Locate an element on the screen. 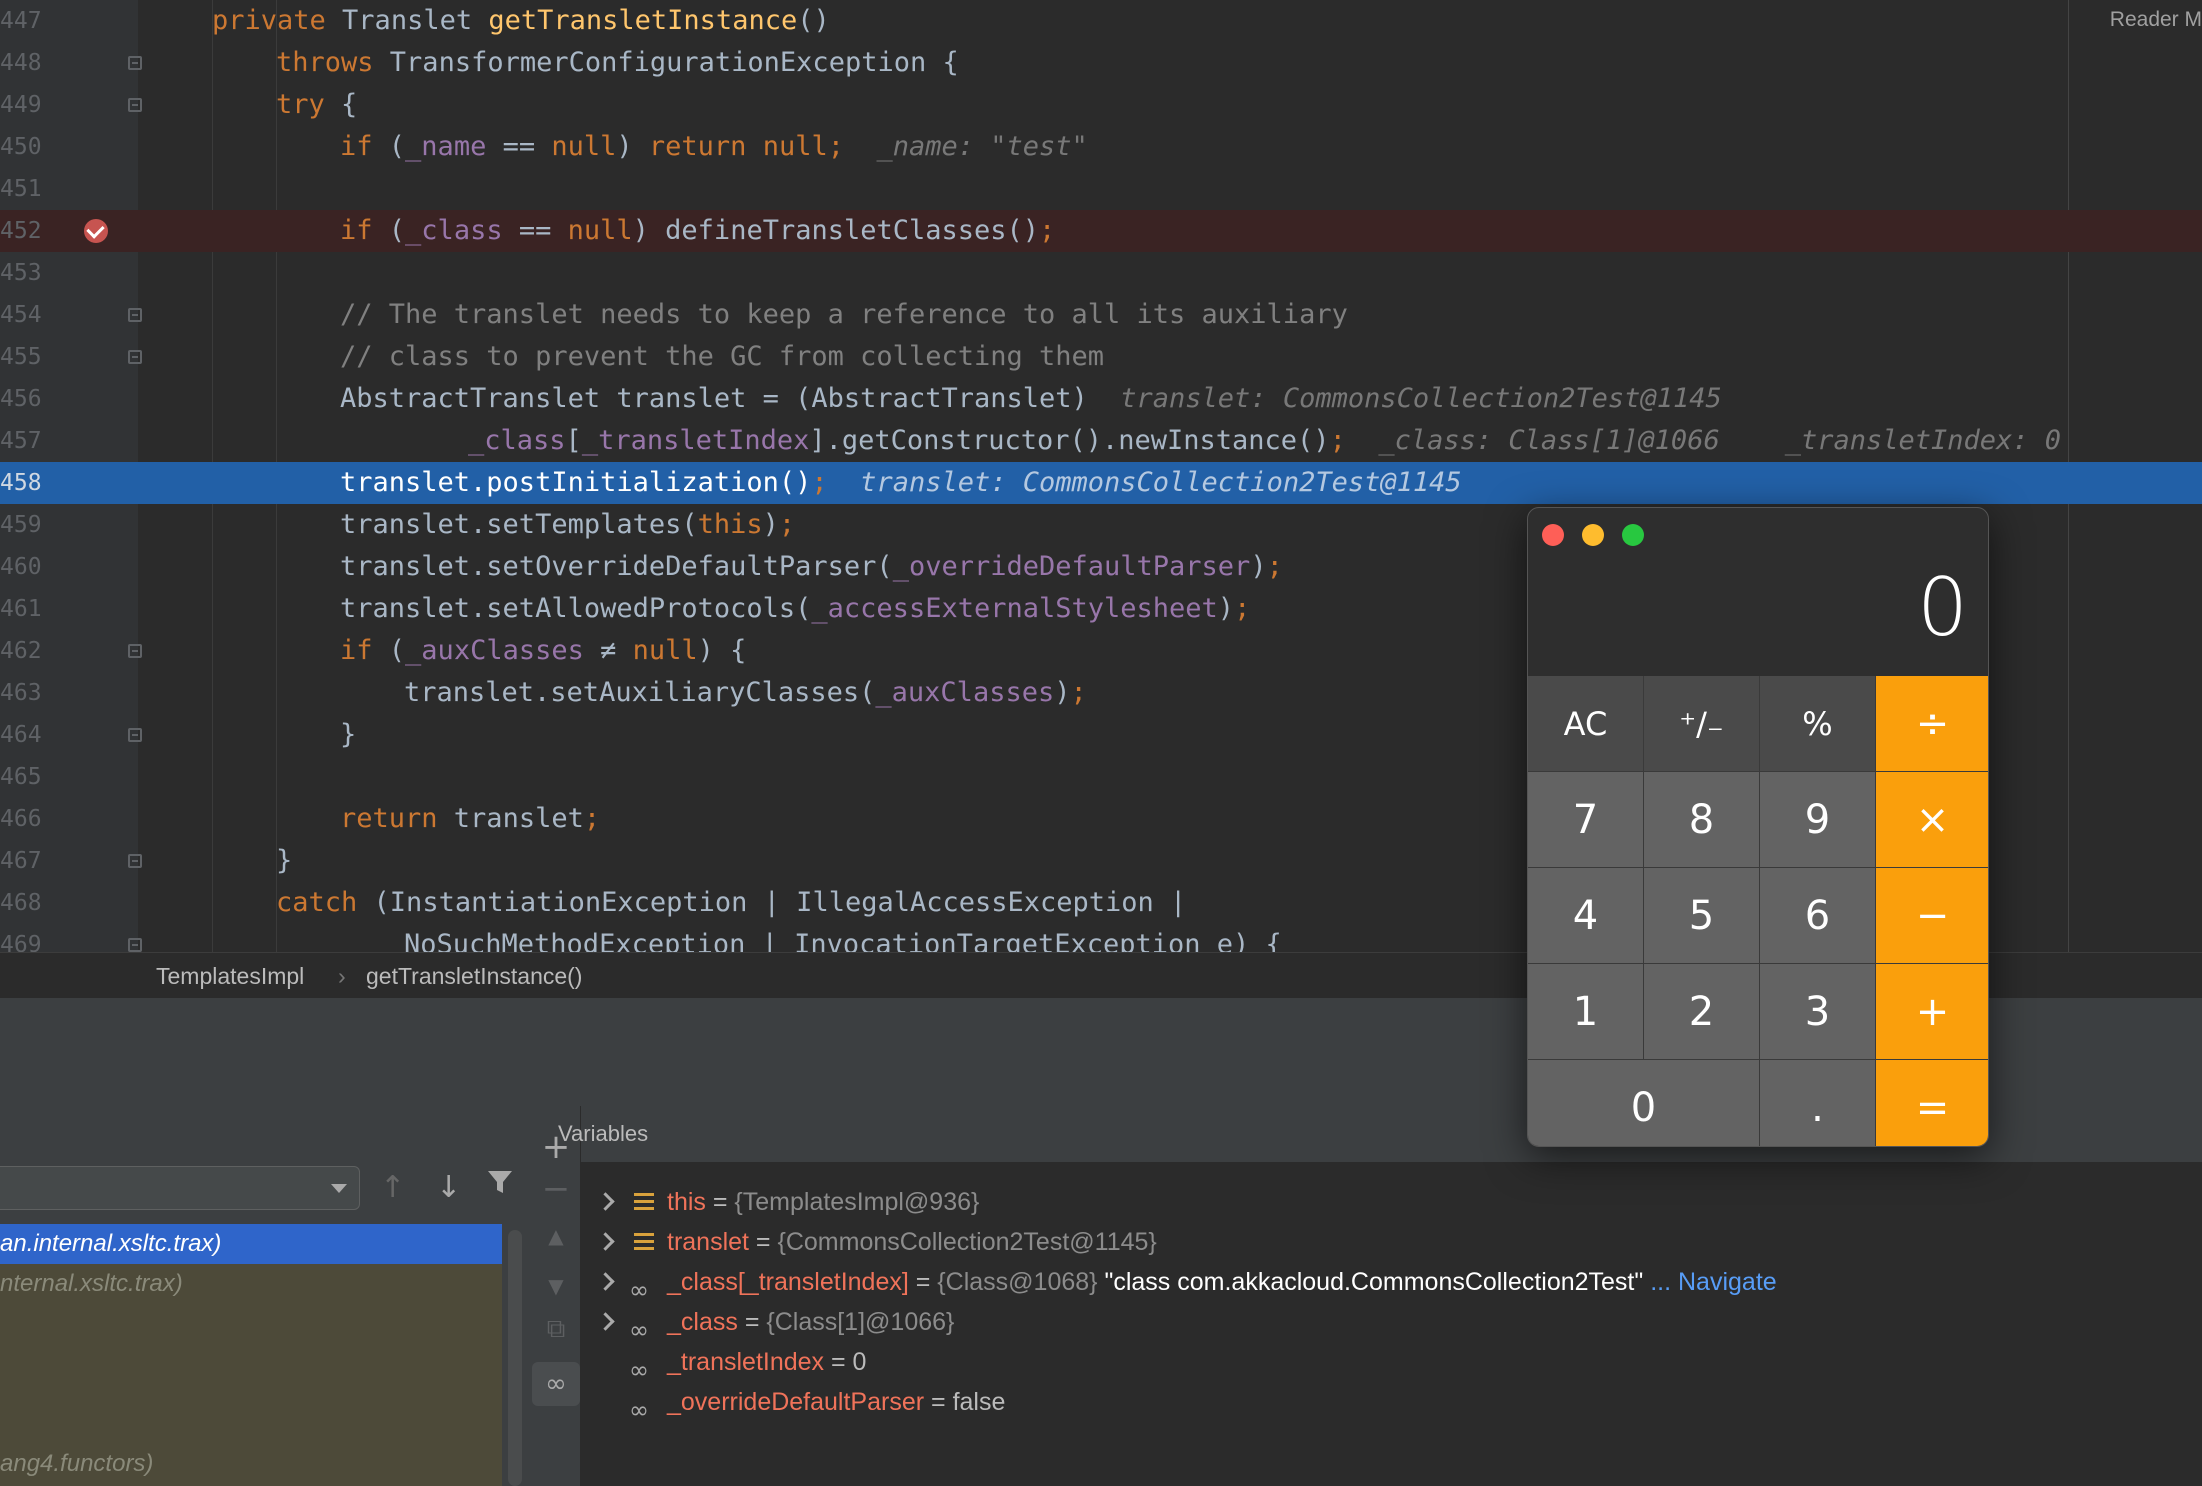 This screenshot has height=1486, width=2202. line-number: 448 is located at coordinates (21, 63).